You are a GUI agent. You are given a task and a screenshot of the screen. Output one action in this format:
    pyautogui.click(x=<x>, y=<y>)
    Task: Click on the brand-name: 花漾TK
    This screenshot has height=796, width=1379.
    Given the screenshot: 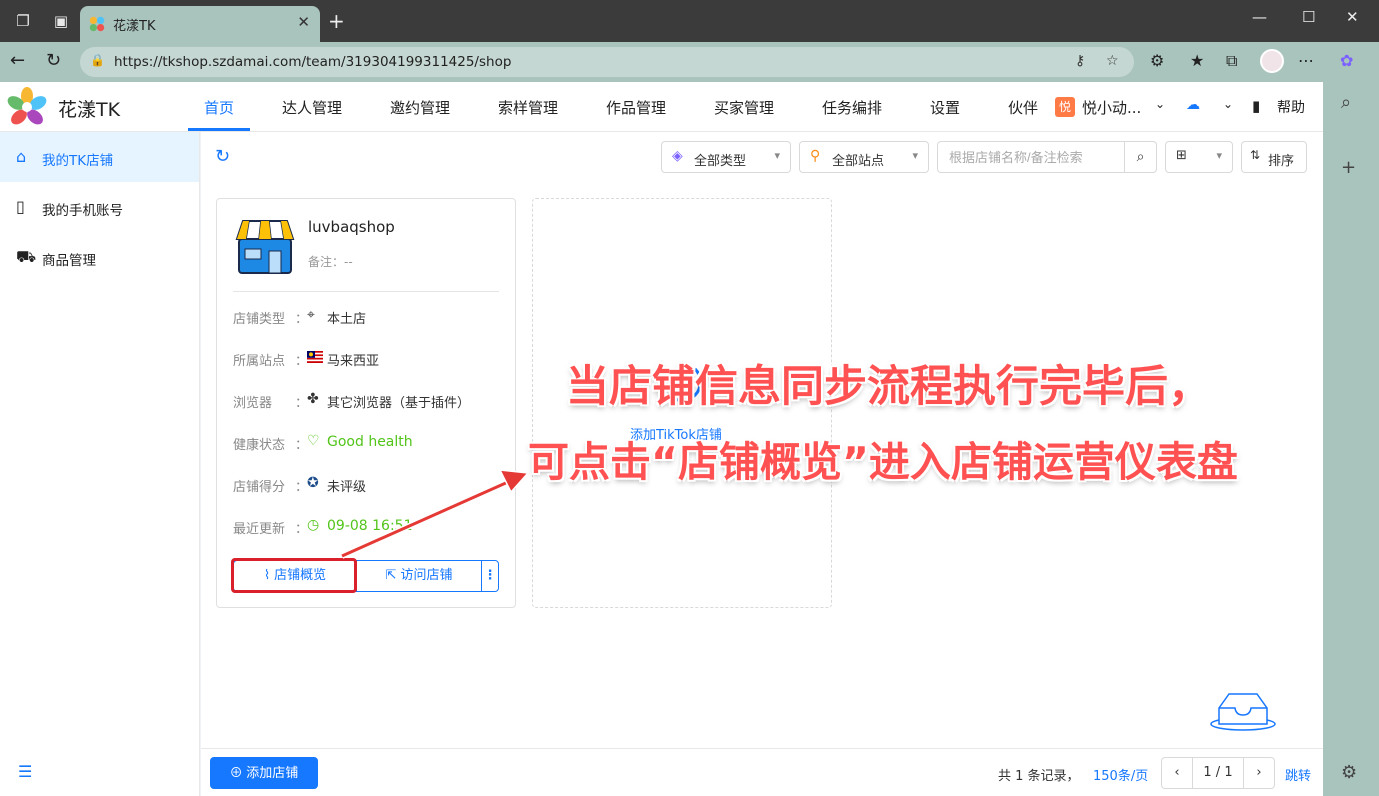 What is the action you would take?
    pyautogui.click(x=89, y=110)
    